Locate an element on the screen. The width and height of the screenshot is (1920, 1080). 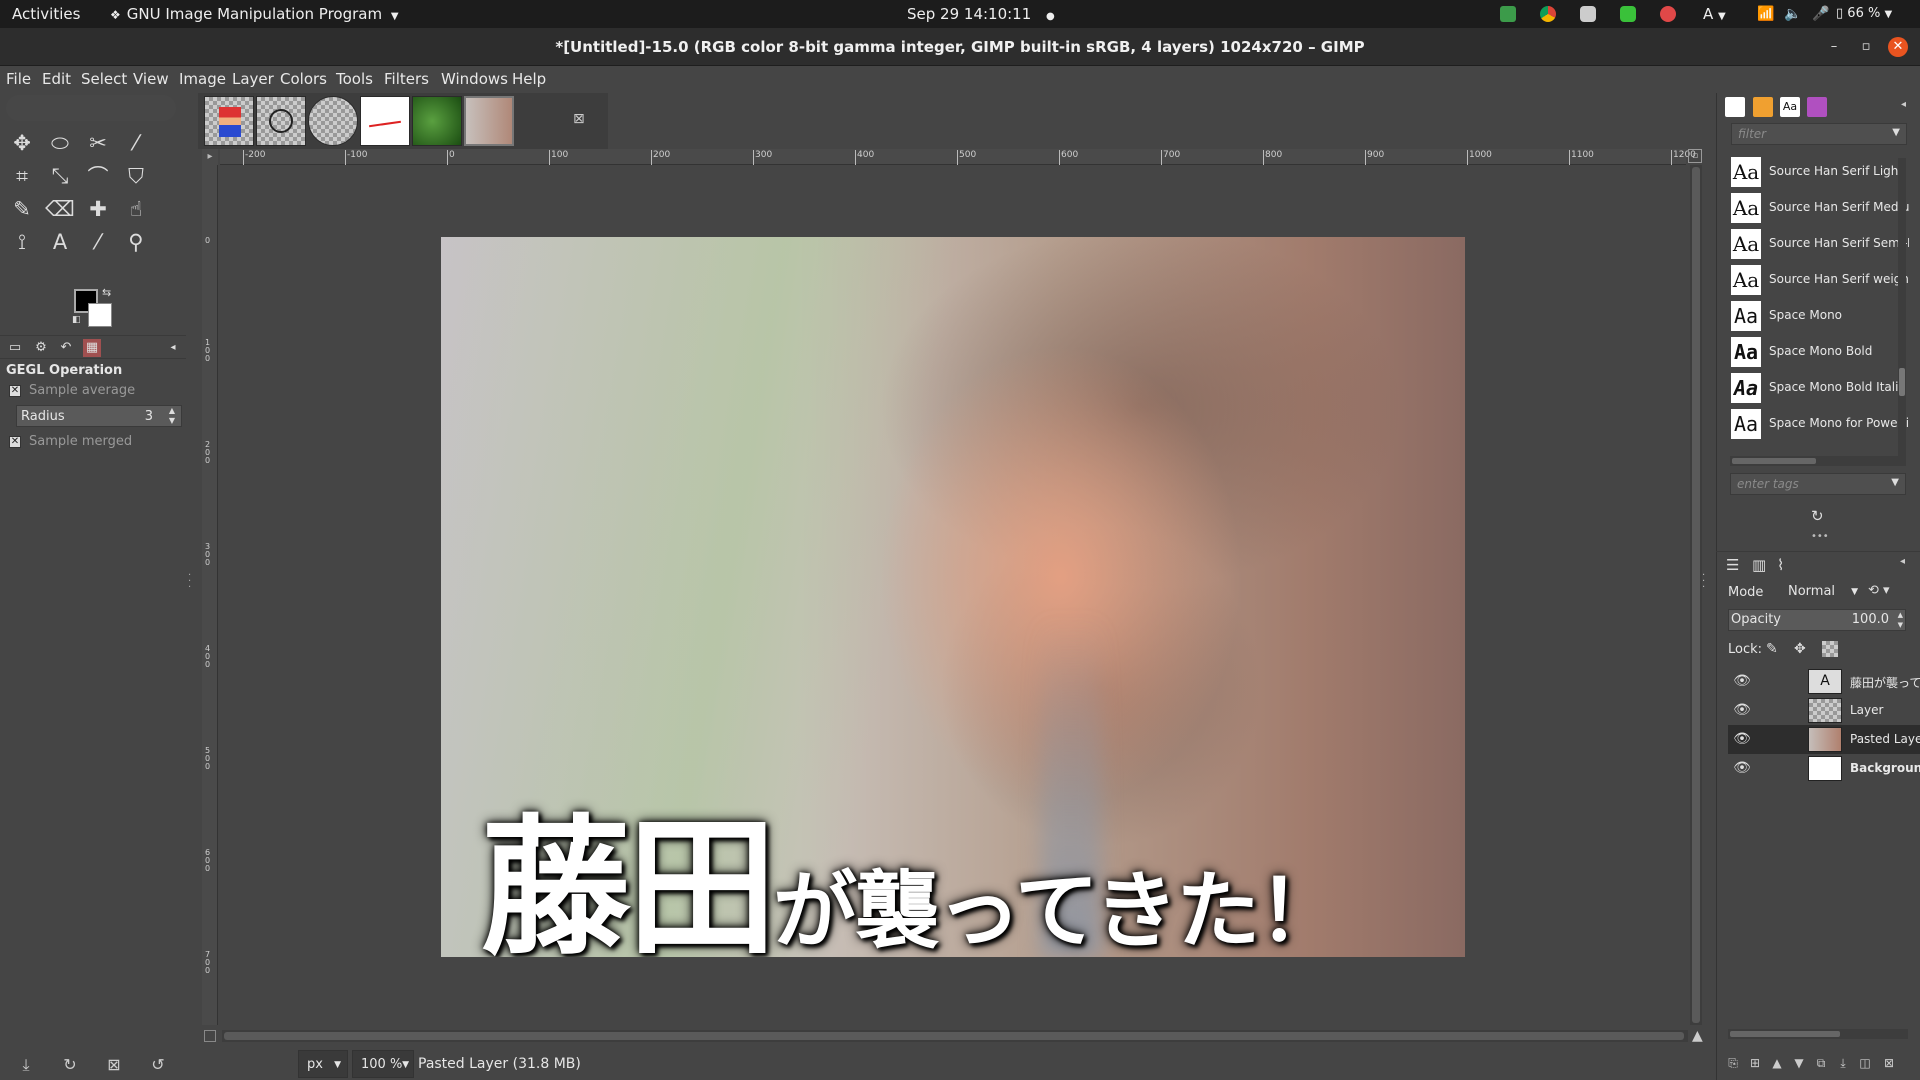
chevron-down-icon: ▼ is located at coordinates (1896, 132).